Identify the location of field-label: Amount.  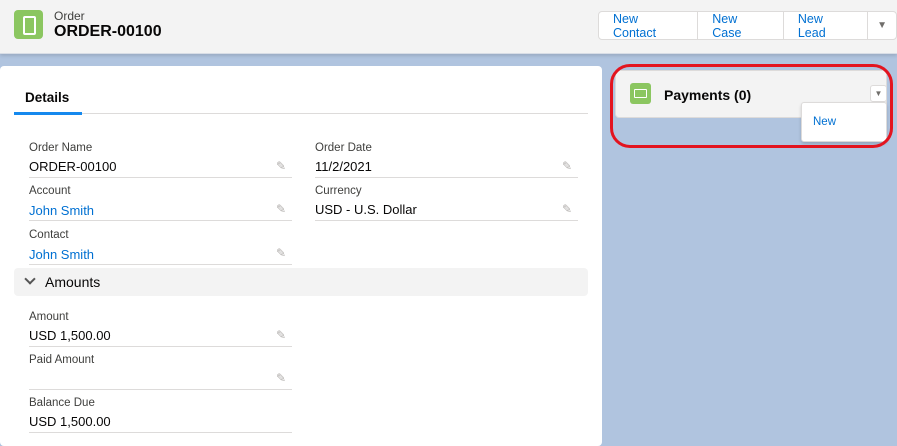
(49, 317).